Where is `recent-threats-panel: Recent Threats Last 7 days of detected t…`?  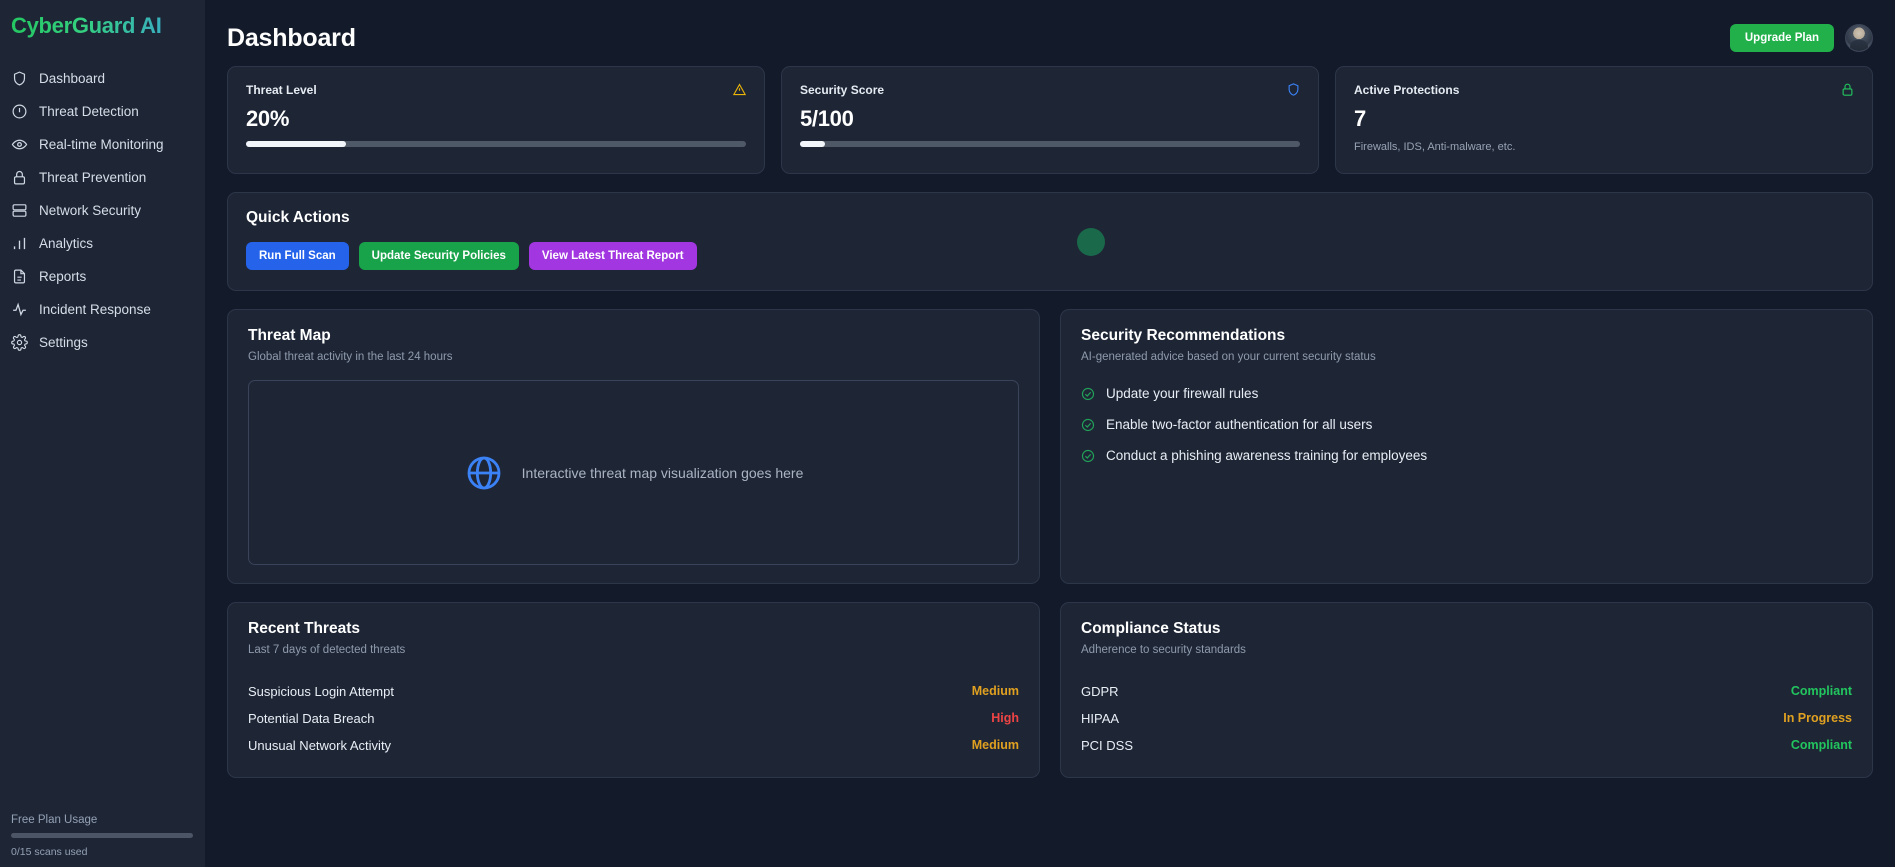 recent-threats-panel: Recent Threats Last 7 days of detected t… is located at coordinates (633, 690).